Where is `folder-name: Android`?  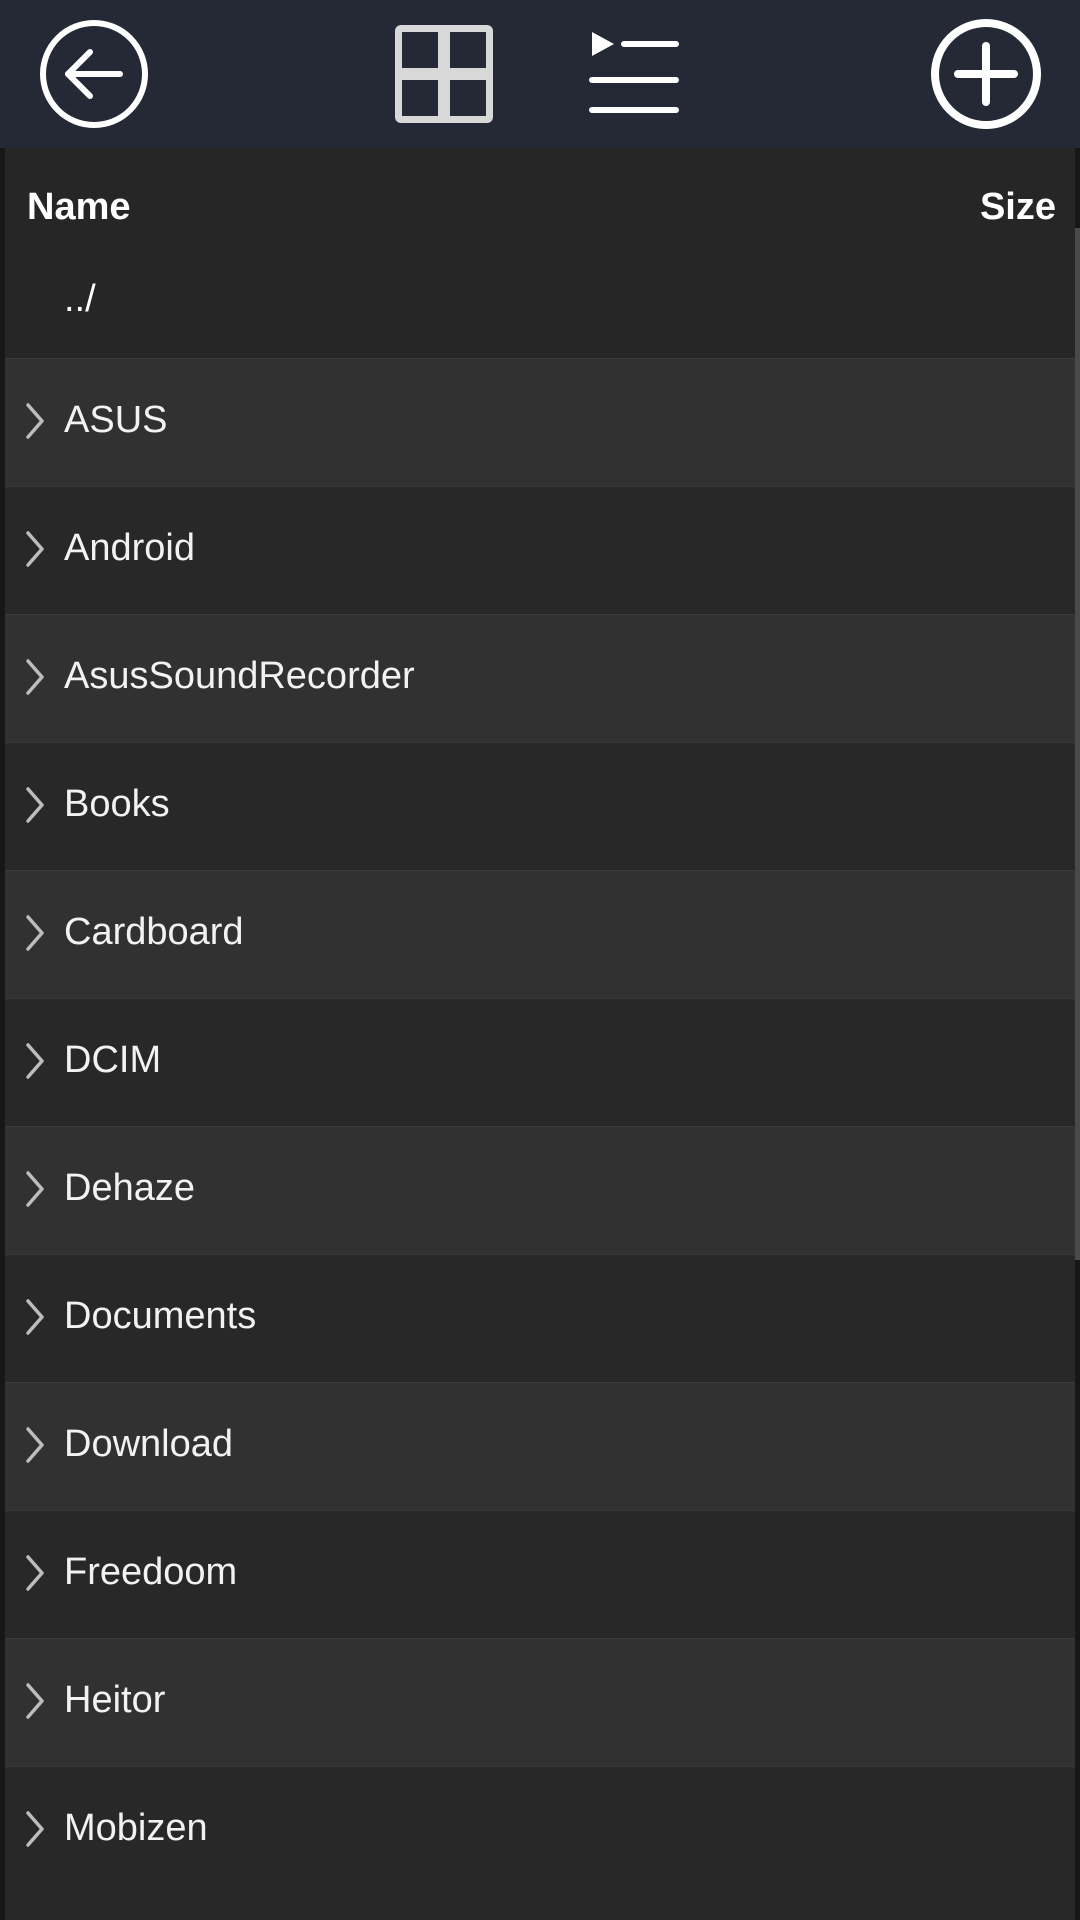 folder-name: Android is located at coordinates (129, 548).